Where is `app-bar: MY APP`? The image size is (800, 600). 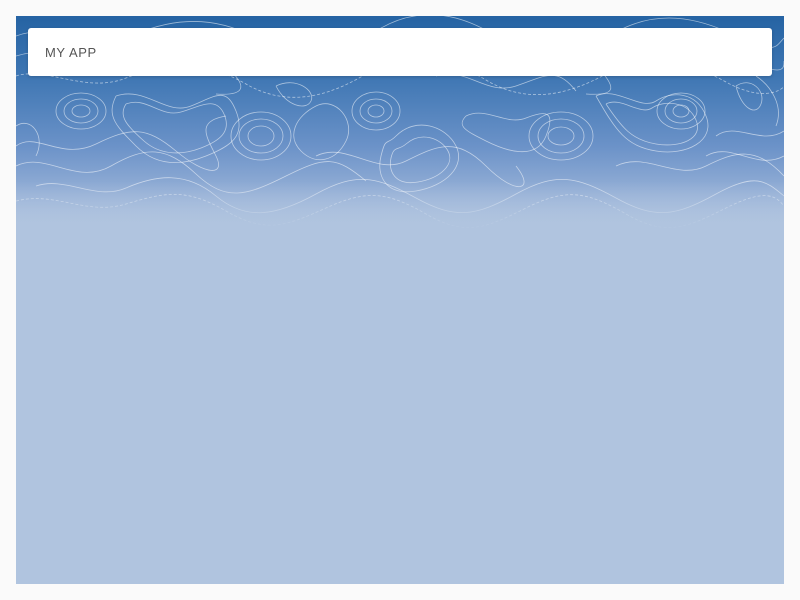
app-bar: MY APP is located at coordinates (400, 52).